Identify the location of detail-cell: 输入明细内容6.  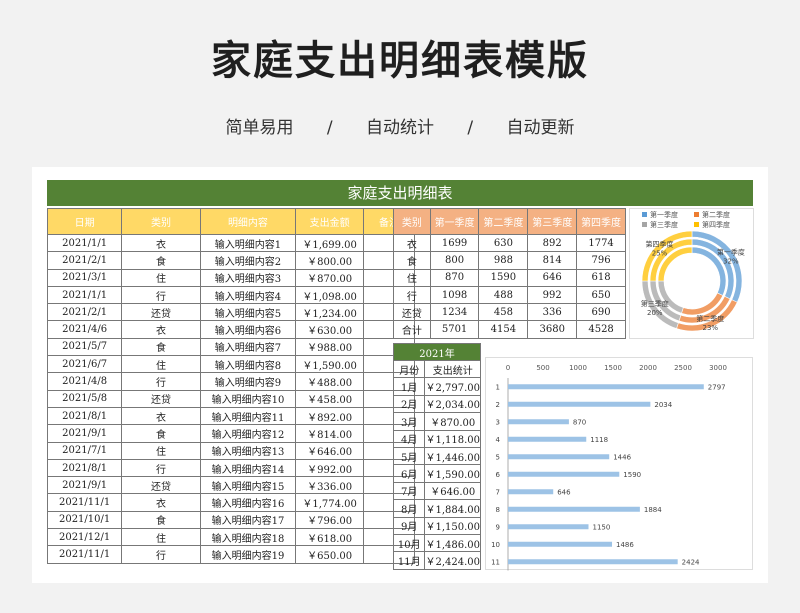
(248, 329).